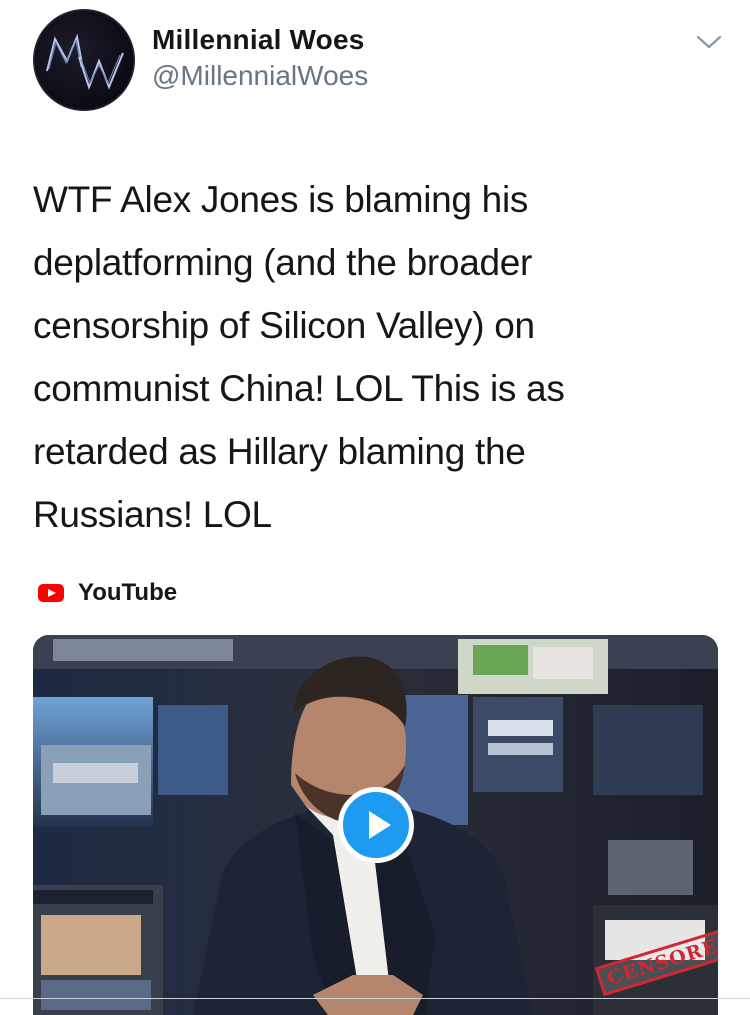 The width and height of the screenshot is (750, 1015). I want to click on avatar-logo: MW, so click(84, 60).